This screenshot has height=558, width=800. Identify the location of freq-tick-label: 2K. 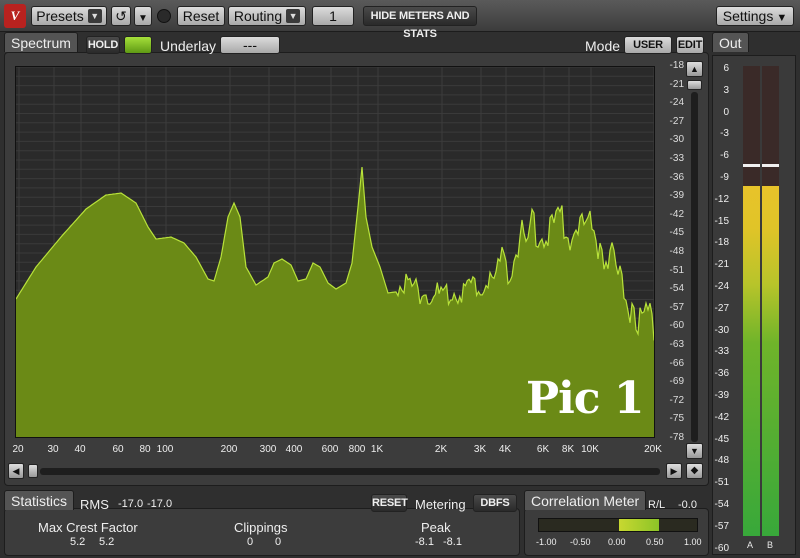
(441, 449).